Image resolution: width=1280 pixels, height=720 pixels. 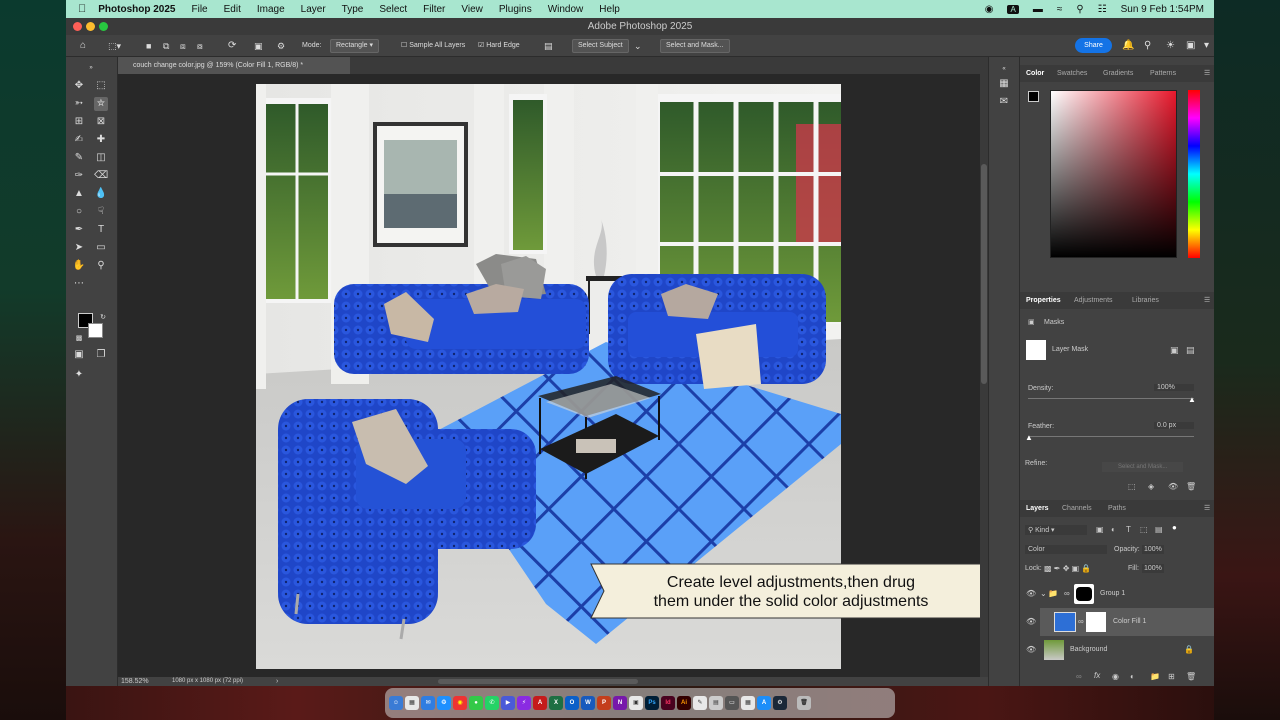 What do you see at coordinates (472, 9) in the screenshot?
I see `menu-view: View` at bounding box center [472, 9].